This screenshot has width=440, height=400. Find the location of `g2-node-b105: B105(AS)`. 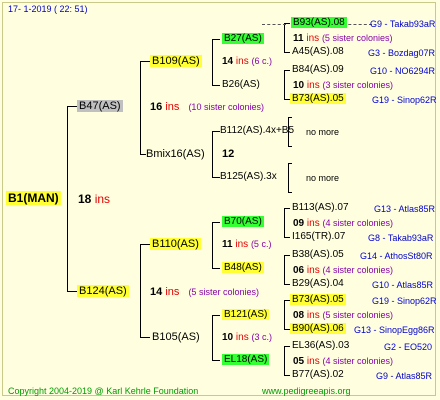

g2-node-b105: B105(AS) is located at coordinates (176, 337).